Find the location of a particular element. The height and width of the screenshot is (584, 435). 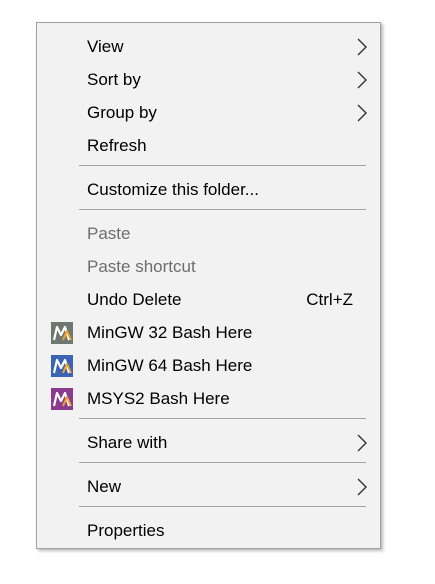

menu-item-label: Undo Delete is located at coordinates (134, 299).